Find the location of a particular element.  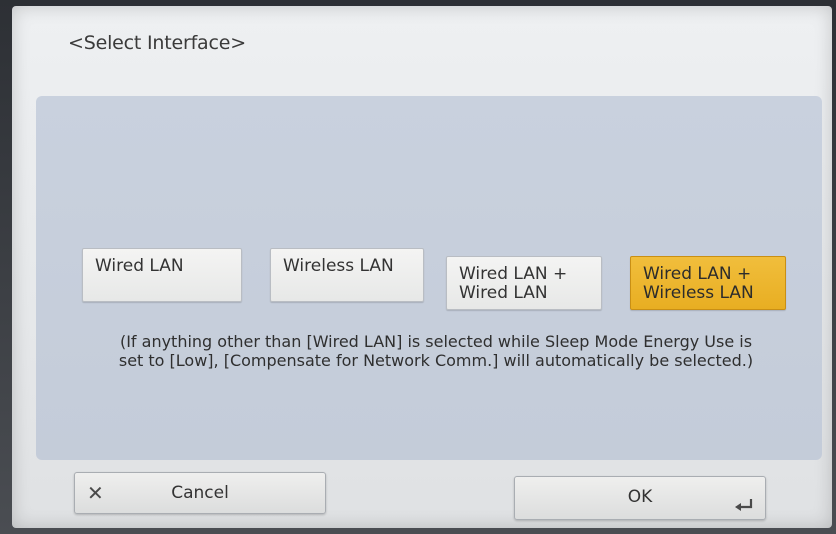

option-label: Wireless LAN is located at coordinates (338, 266).